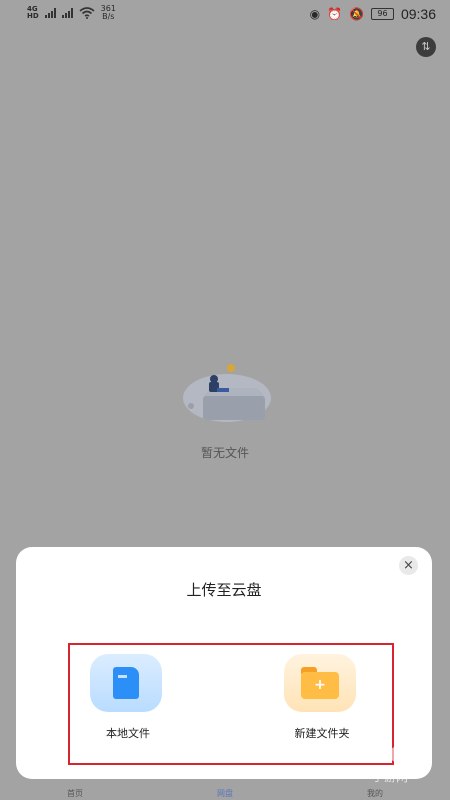 This screenshot has width=450, height=800. What do you see at coordinates (224, 453) in the screenshot?
I see `empty-state-text: 暂无文件` at bounding box center [224, 453].